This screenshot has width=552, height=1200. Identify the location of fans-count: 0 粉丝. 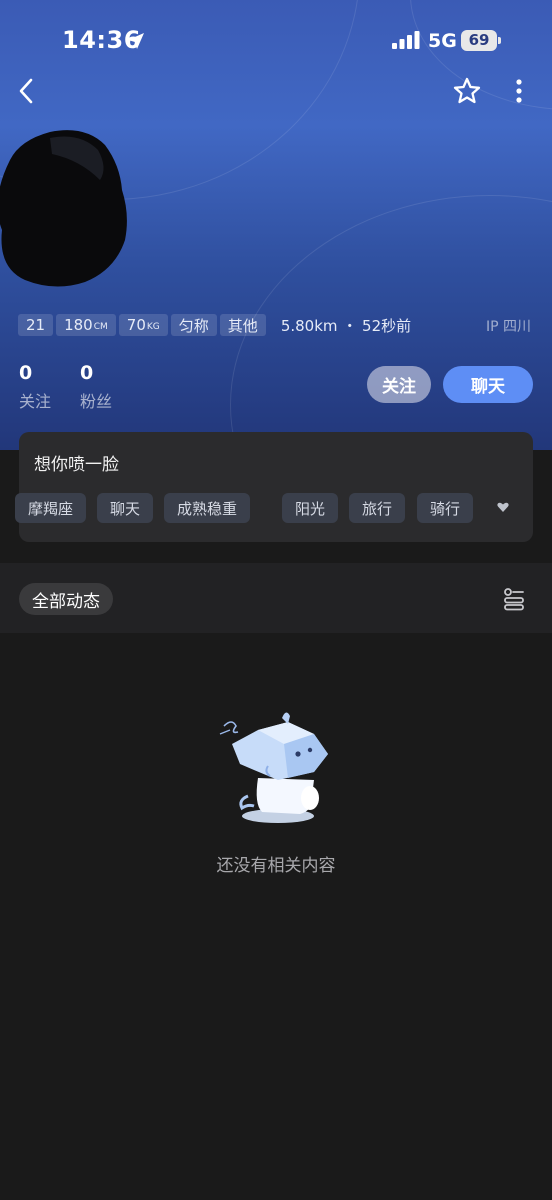
(110, 387).